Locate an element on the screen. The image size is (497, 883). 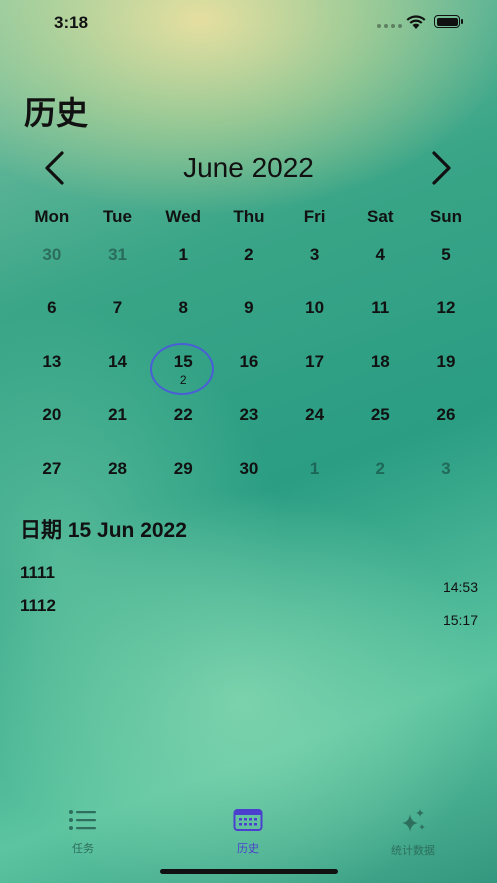
day-number: 22 is located at coordinates (183, 415).